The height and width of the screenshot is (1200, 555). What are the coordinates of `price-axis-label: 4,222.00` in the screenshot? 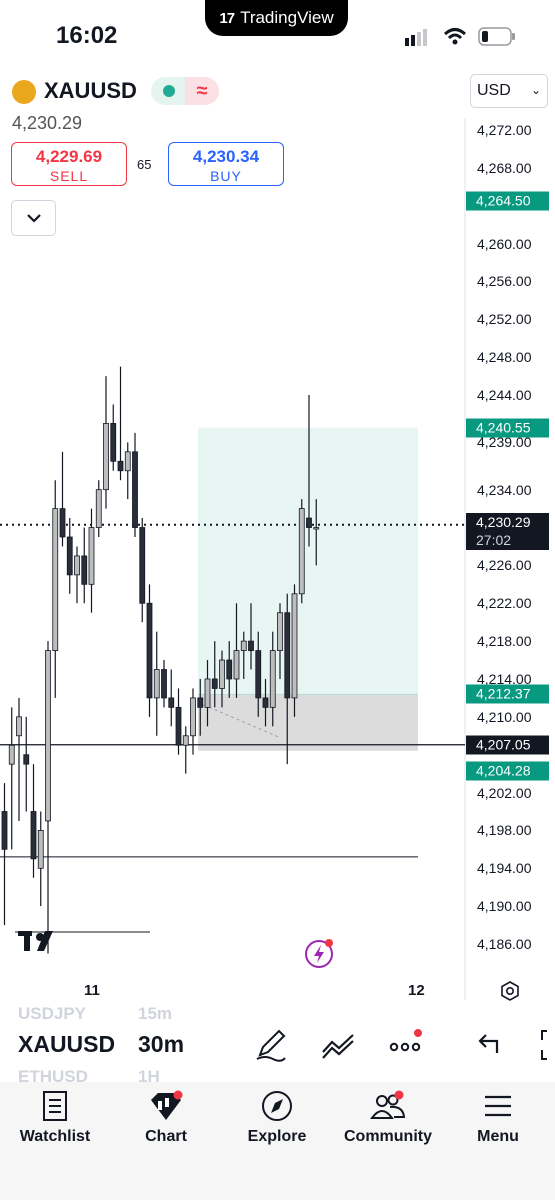 It's located at (504, 603).